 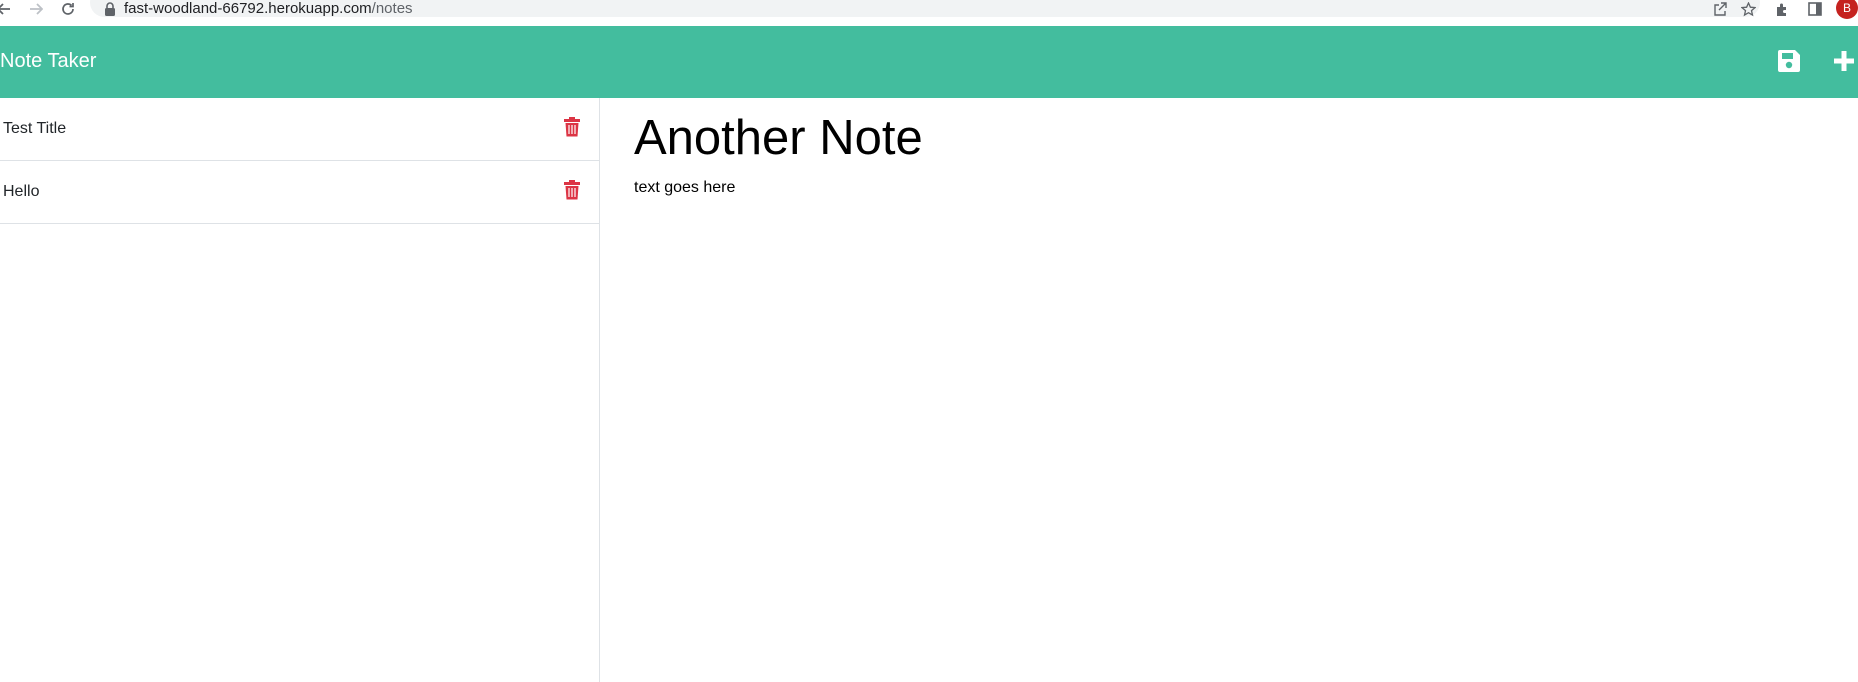 What do you see at coordinates (929, 62) in the screenshot?
I see `app-header: Note Taker` at bounding box center [929, 62].